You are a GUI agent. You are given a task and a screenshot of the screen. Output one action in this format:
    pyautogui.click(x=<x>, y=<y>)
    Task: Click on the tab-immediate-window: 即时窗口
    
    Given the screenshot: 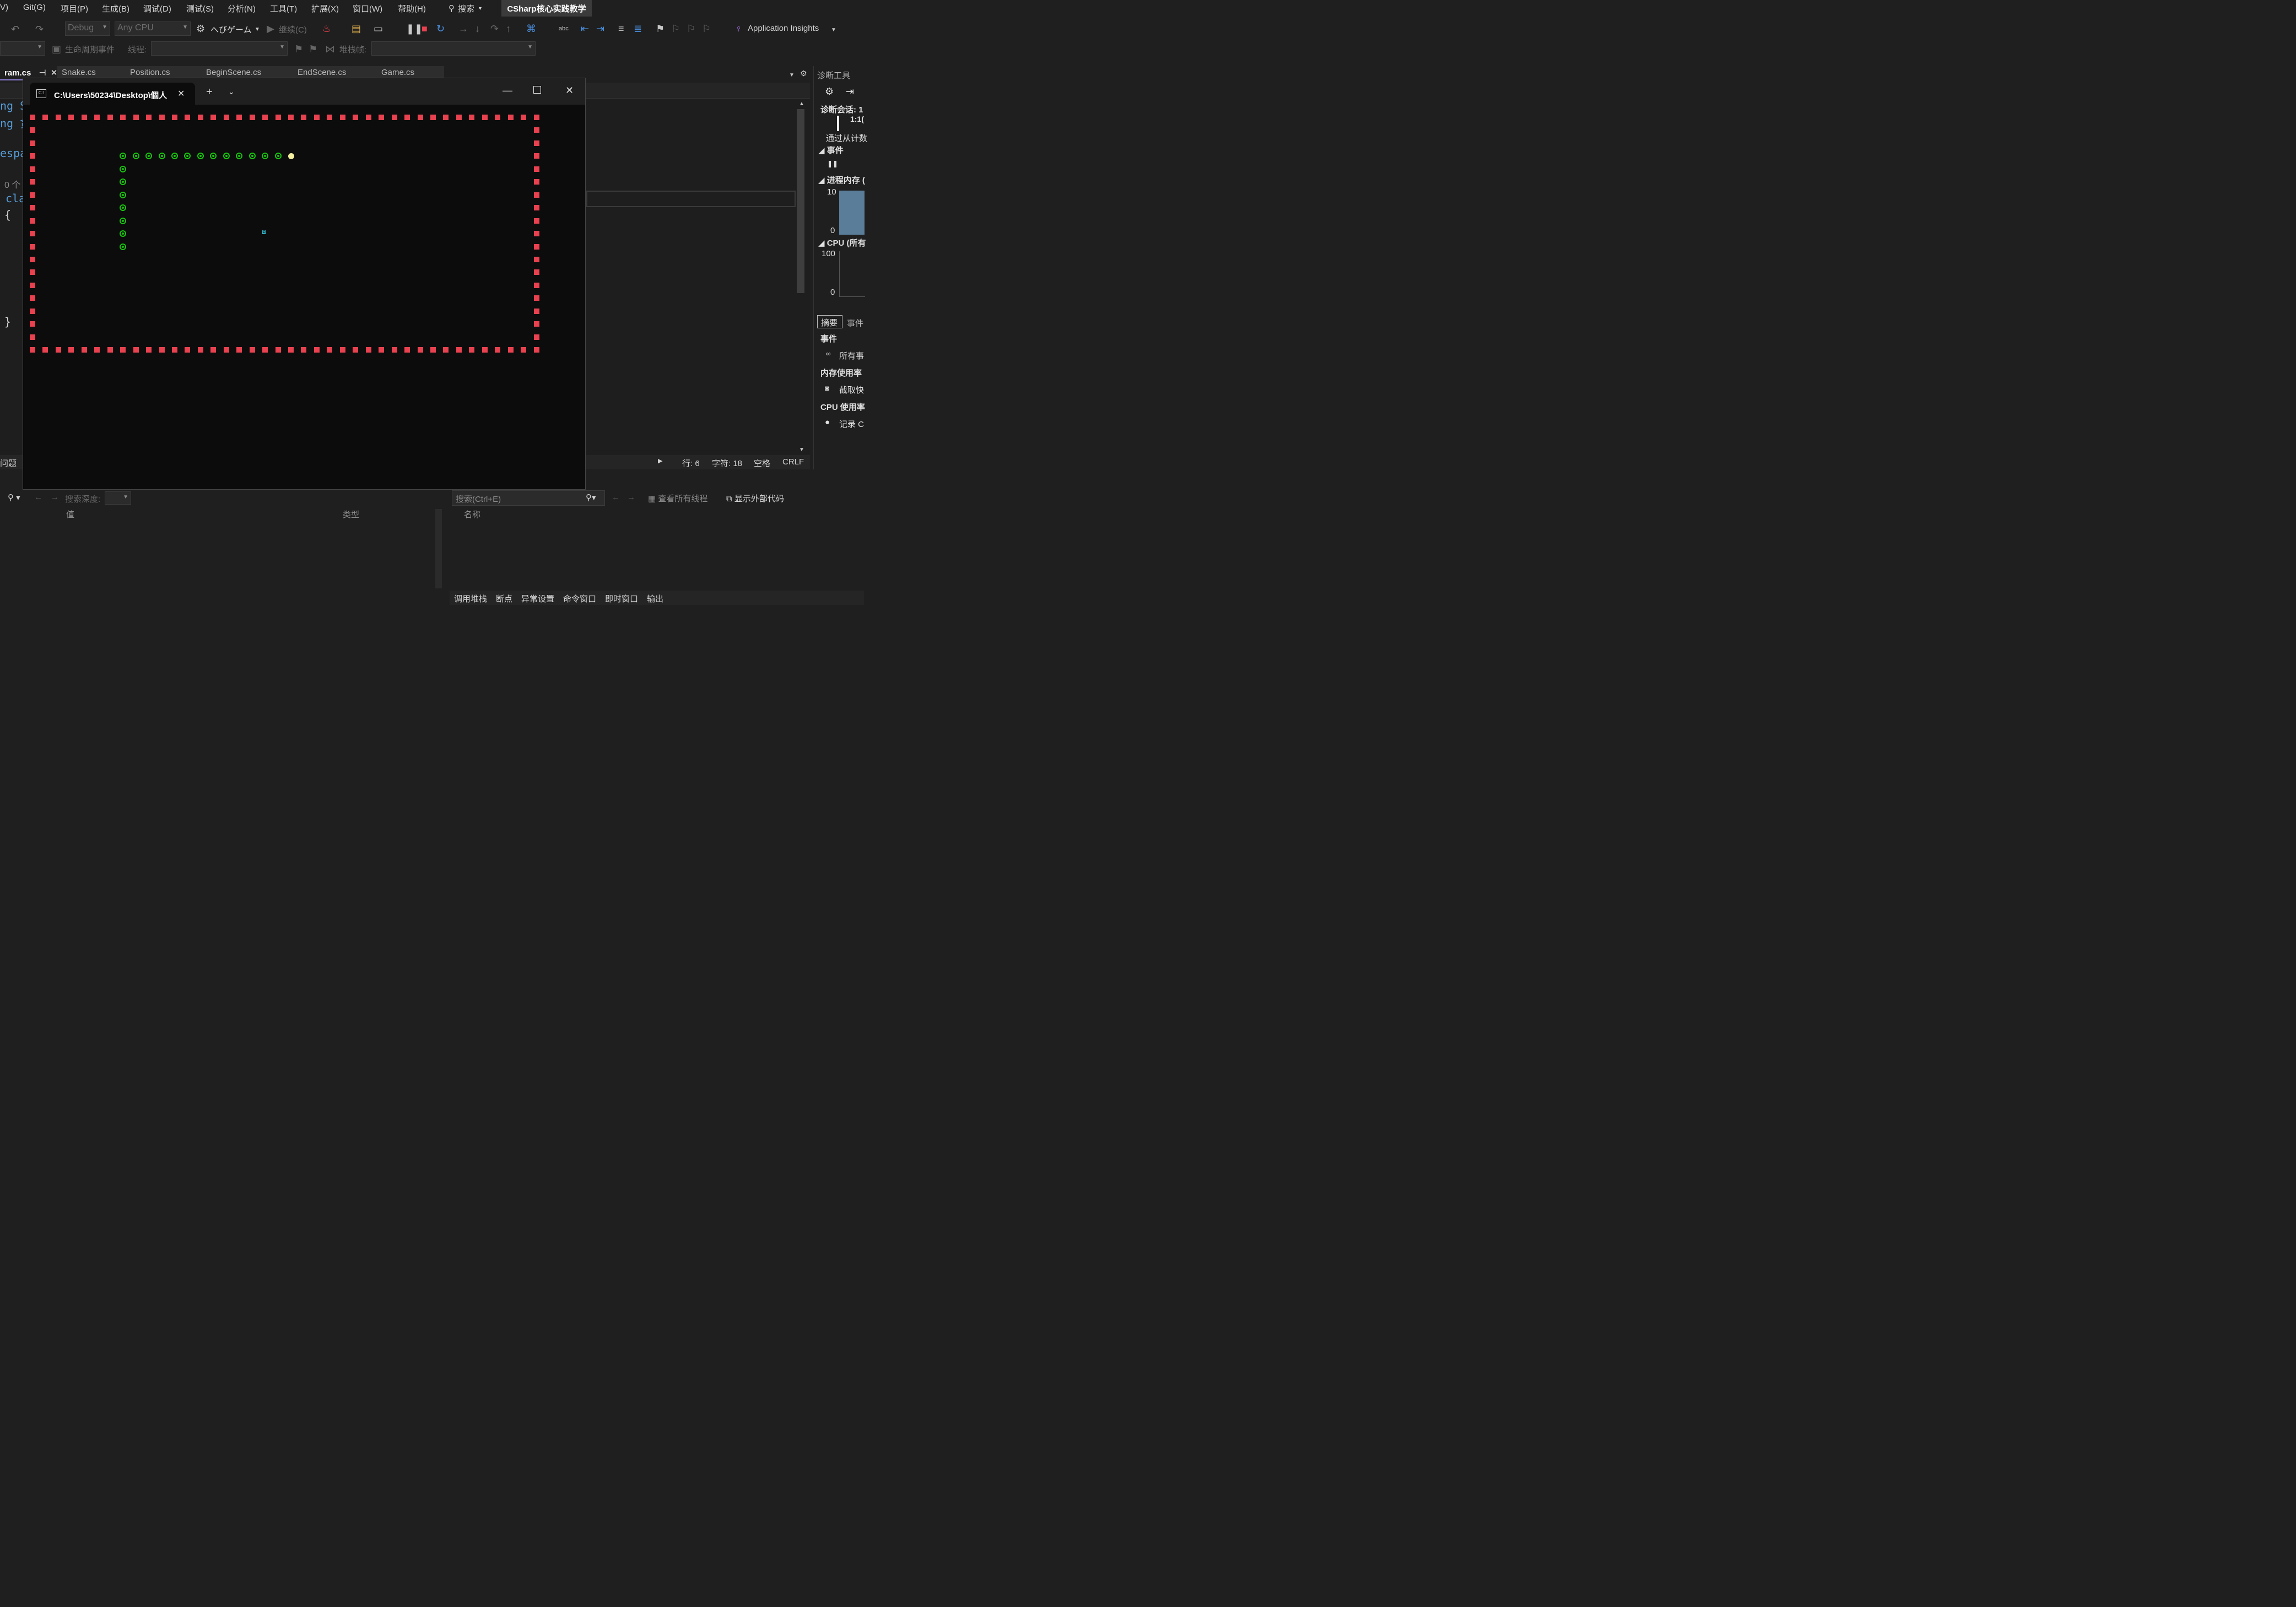 What is the action you would take?
    pyautogui.click(x=621, y=598)
    